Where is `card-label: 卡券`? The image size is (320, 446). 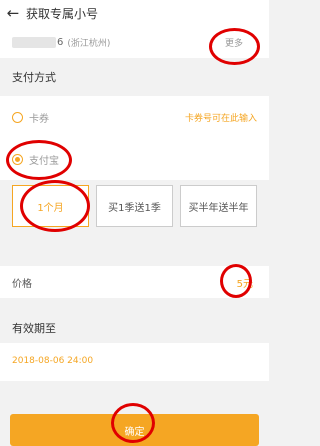 card-label: 卡券 is located at coordinates (39, 119).